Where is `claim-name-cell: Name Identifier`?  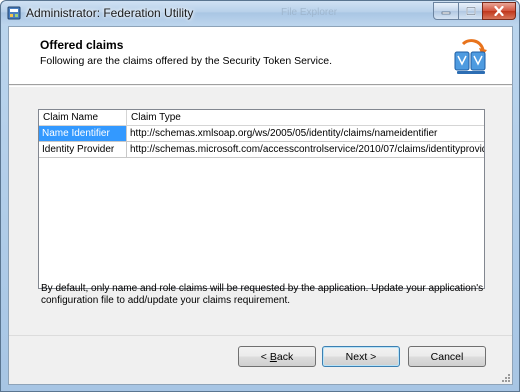
claim-name-cell: Name Identifier is located at coordinates (83, 134).